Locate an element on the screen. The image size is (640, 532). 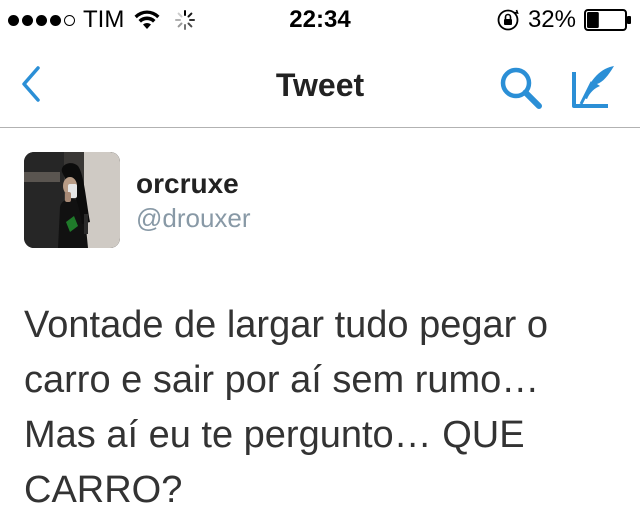
battery-percentage: 32% is located at coordinates (551, 19).